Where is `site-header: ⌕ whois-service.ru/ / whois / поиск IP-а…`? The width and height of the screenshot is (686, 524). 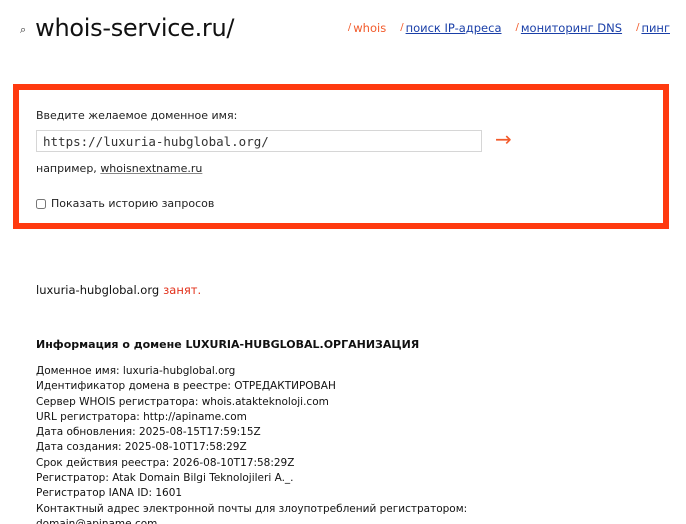 site-header: ⌕ whois-service.ru/ / whois / поиск IP-а… is located at coordinates (343, 30).